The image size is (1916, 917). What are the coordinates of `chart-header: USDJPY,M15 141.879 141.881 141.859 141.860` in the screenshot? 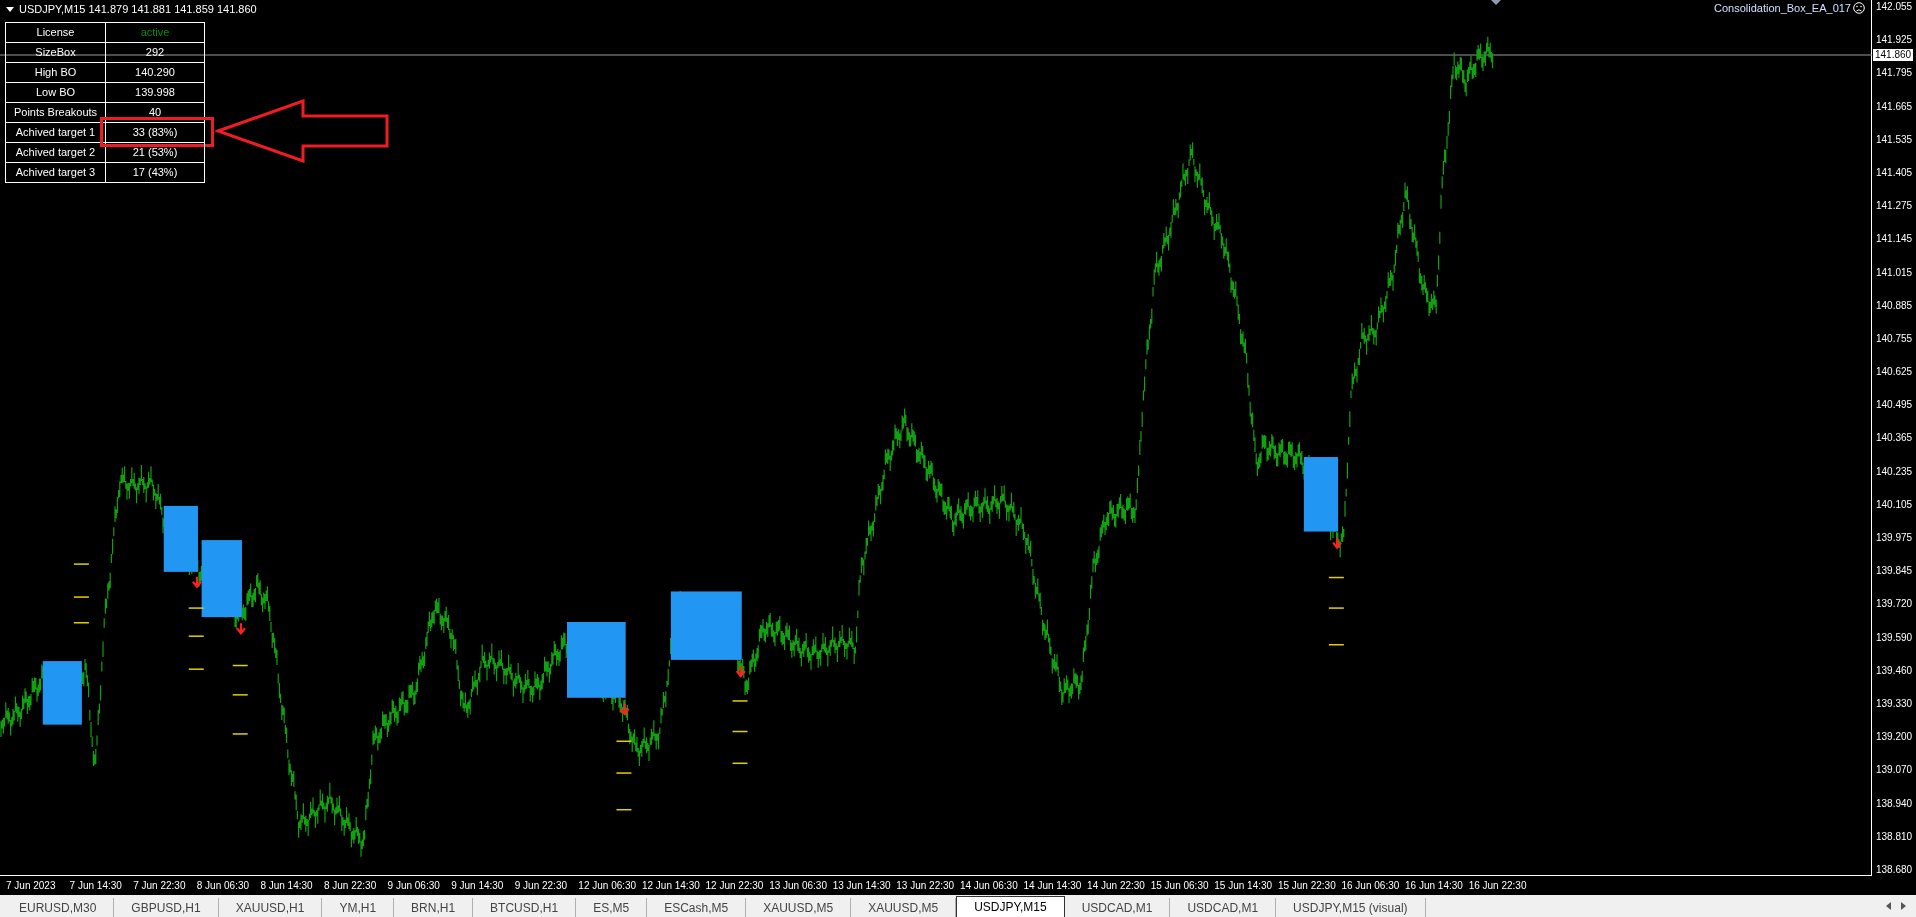 It's located at (138, 9).